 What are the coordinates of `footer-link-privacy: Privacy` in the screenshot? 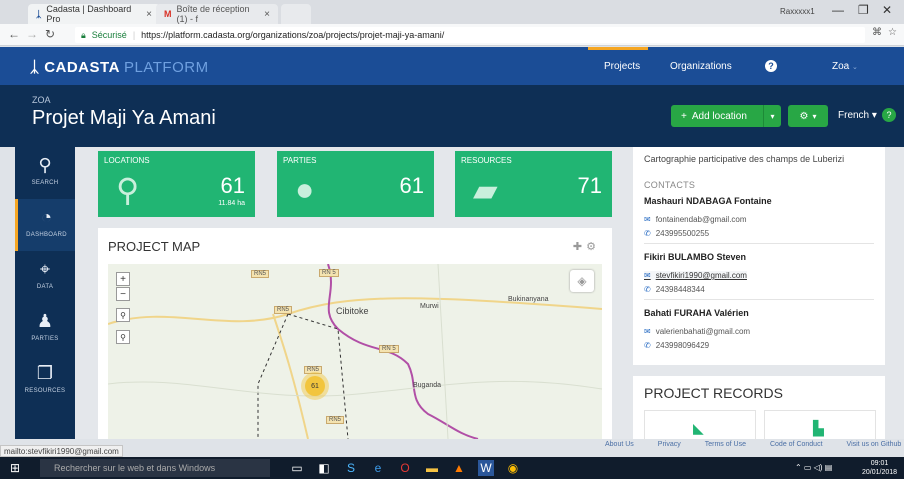 It's located at (669, 444).